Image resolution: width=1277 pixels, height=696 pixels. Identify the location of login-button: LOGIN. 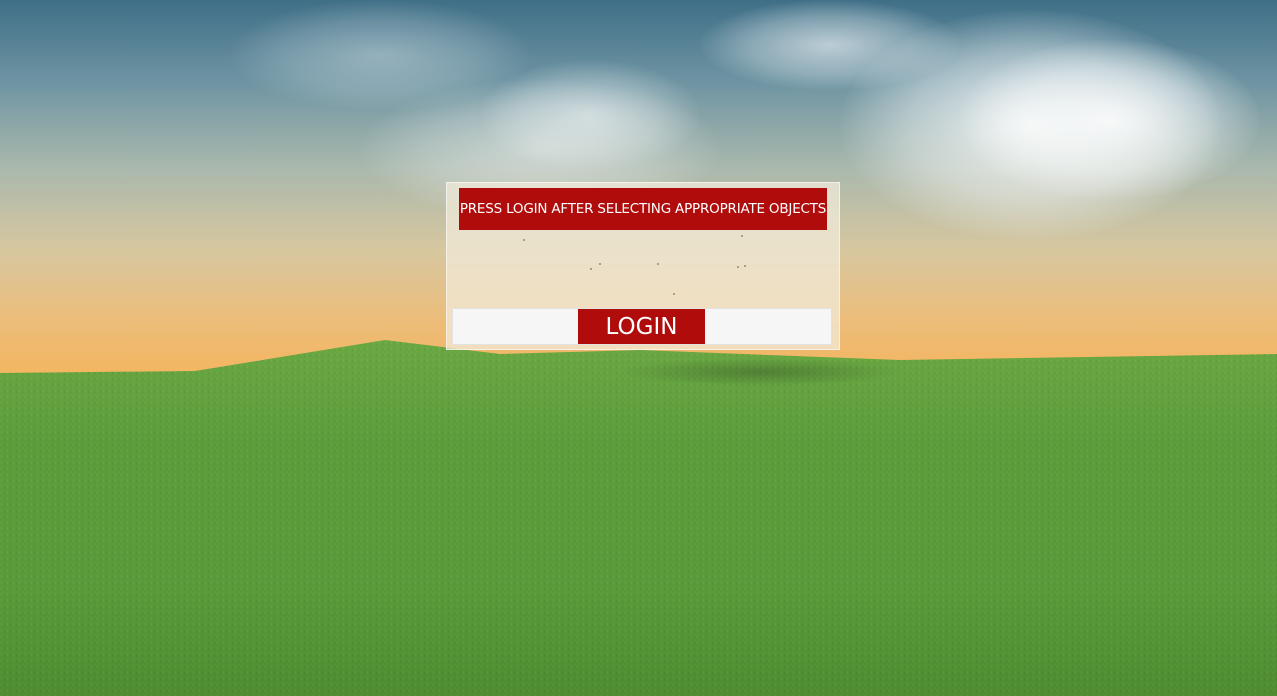
(641, 326).